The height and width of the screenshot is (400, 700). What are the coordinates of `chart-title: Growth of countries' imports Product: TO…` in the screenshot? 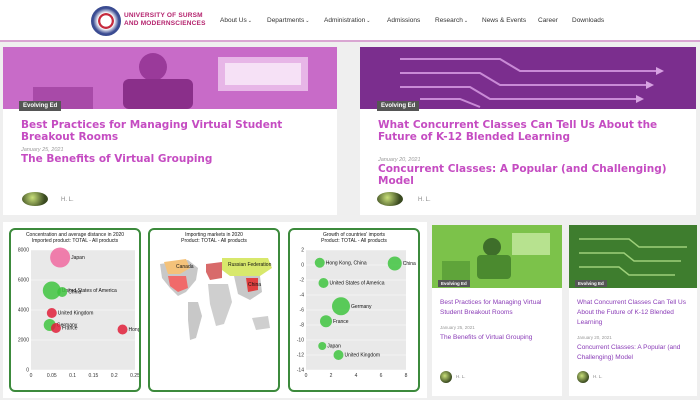 It's located at (354, 238).